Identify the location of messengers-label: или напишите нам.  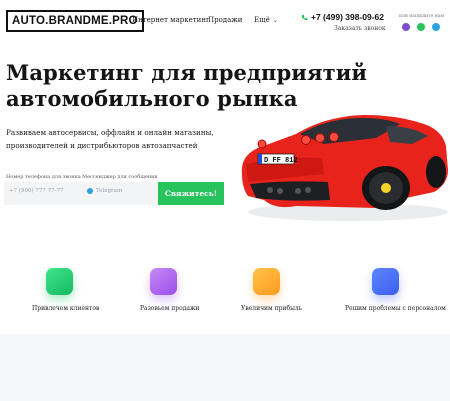
(421, 16).